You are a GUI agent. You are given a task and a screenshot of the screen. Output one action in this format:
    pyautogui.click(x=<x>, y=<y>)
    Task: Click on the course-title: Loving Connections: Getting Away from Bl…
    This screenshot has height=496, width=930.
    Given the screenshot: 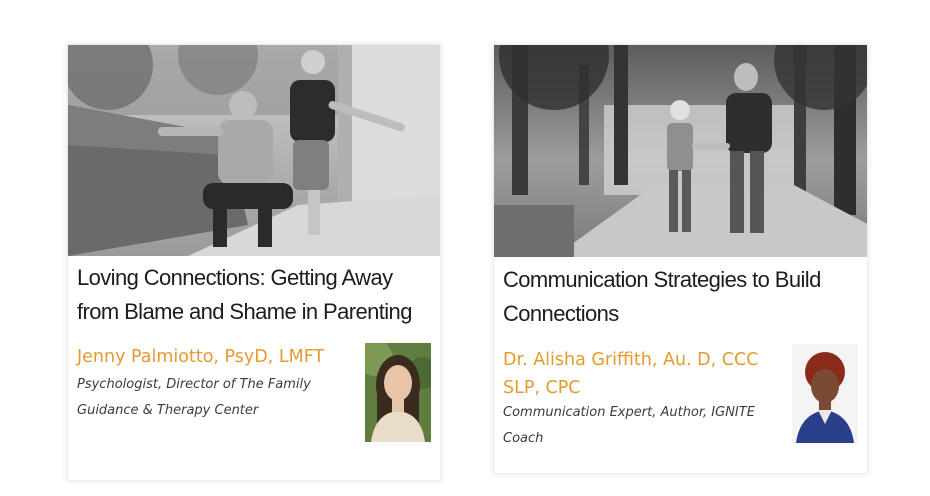 What is the action you would take?
    pyautogui.click(x=255, y=295)
    